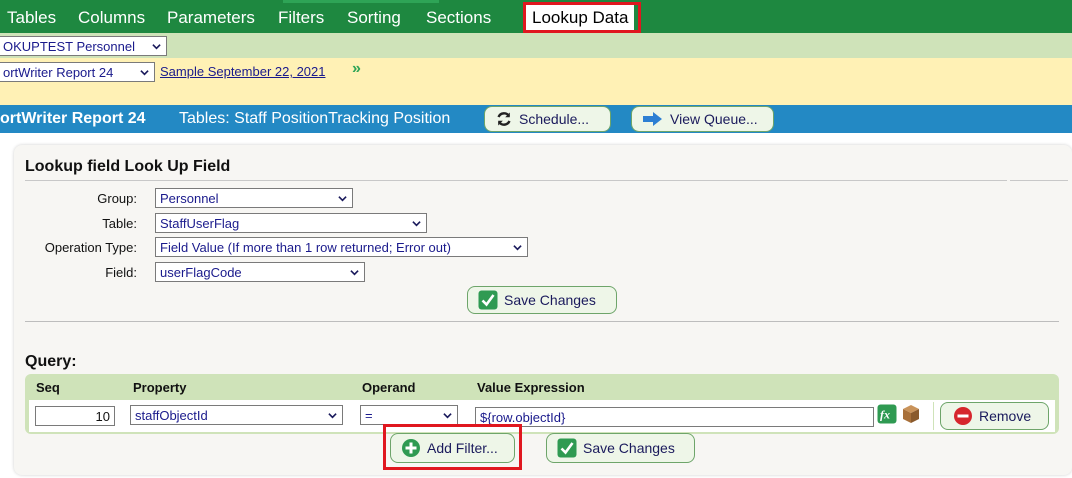 The image size is (1072, 478). What do you see at coordinates (119, 223) in the screenshot?
I see `table-label: Table:` at bounding box center [119, 223].